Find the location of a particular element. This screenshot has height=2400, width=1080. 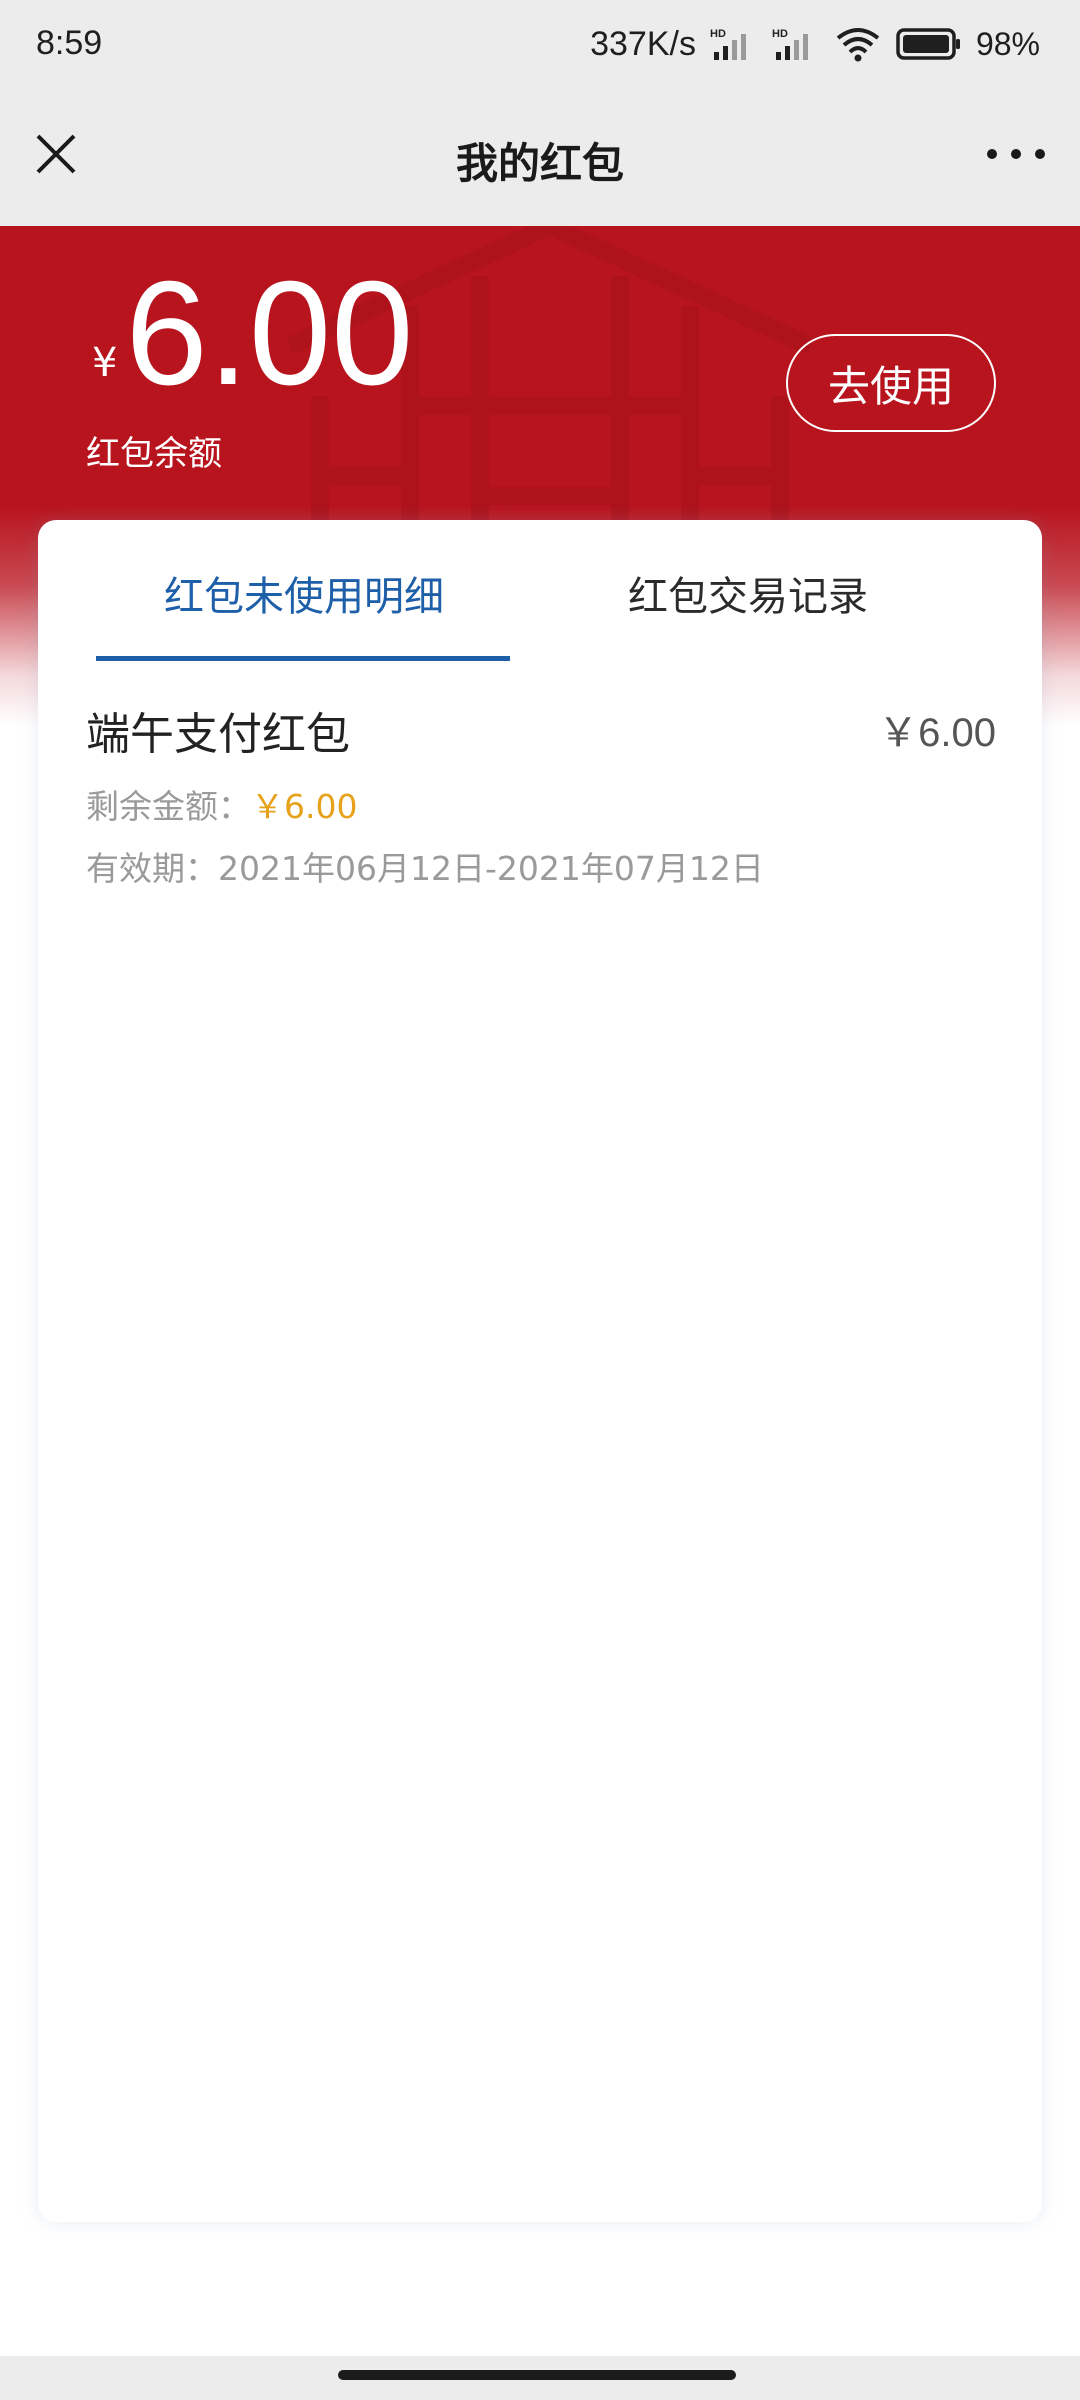

tab-transaction-records: 红包交易记录 is located at coordinates (748, 593).